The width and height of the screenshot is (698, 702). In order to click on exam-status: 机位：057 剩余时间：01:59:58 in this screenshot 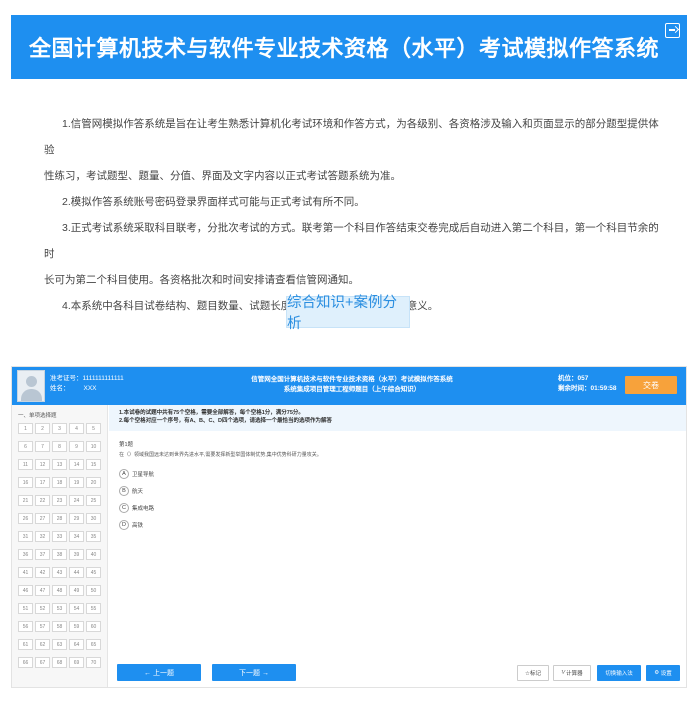, I will do `click(587, 384)`.